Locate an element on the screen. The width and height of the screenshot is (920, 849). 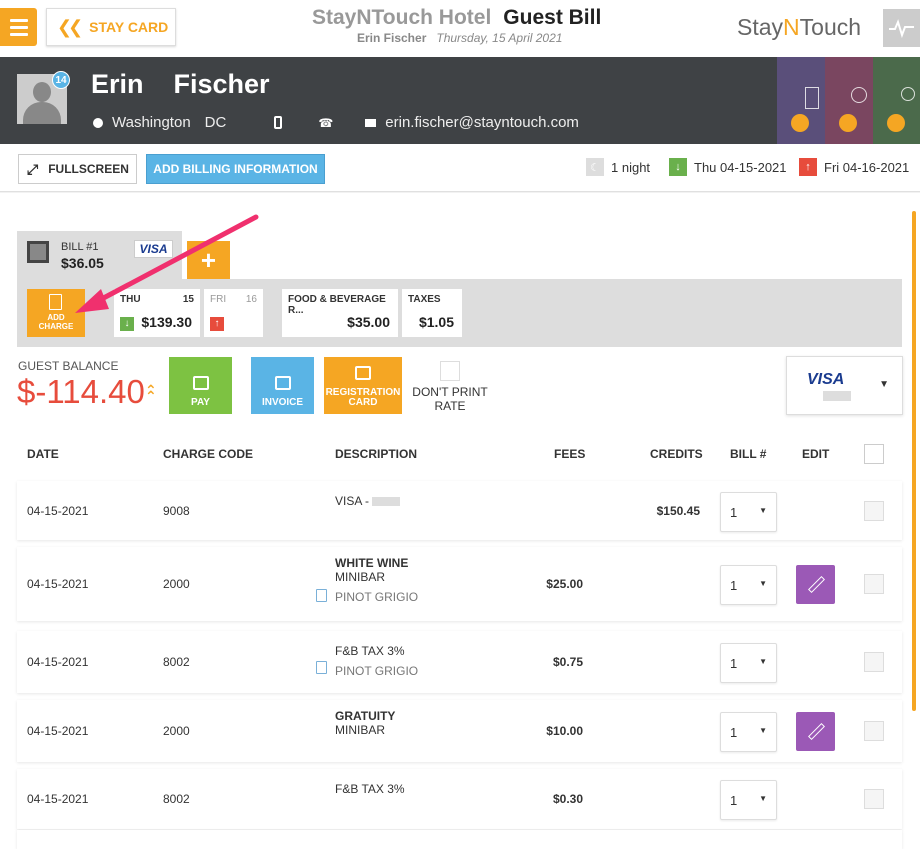
phone-icon: ☎ is located at coordinates (325, 123).